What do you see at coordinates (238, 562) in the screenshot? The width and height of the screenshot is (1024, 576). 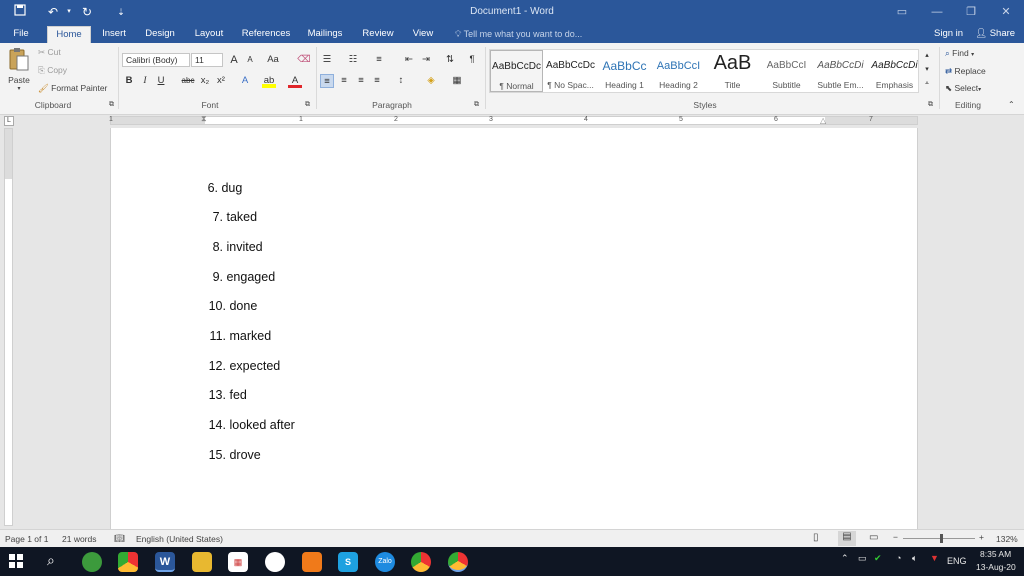 I see `app-grid-icon: ▦` at bounding box center [238, 562].